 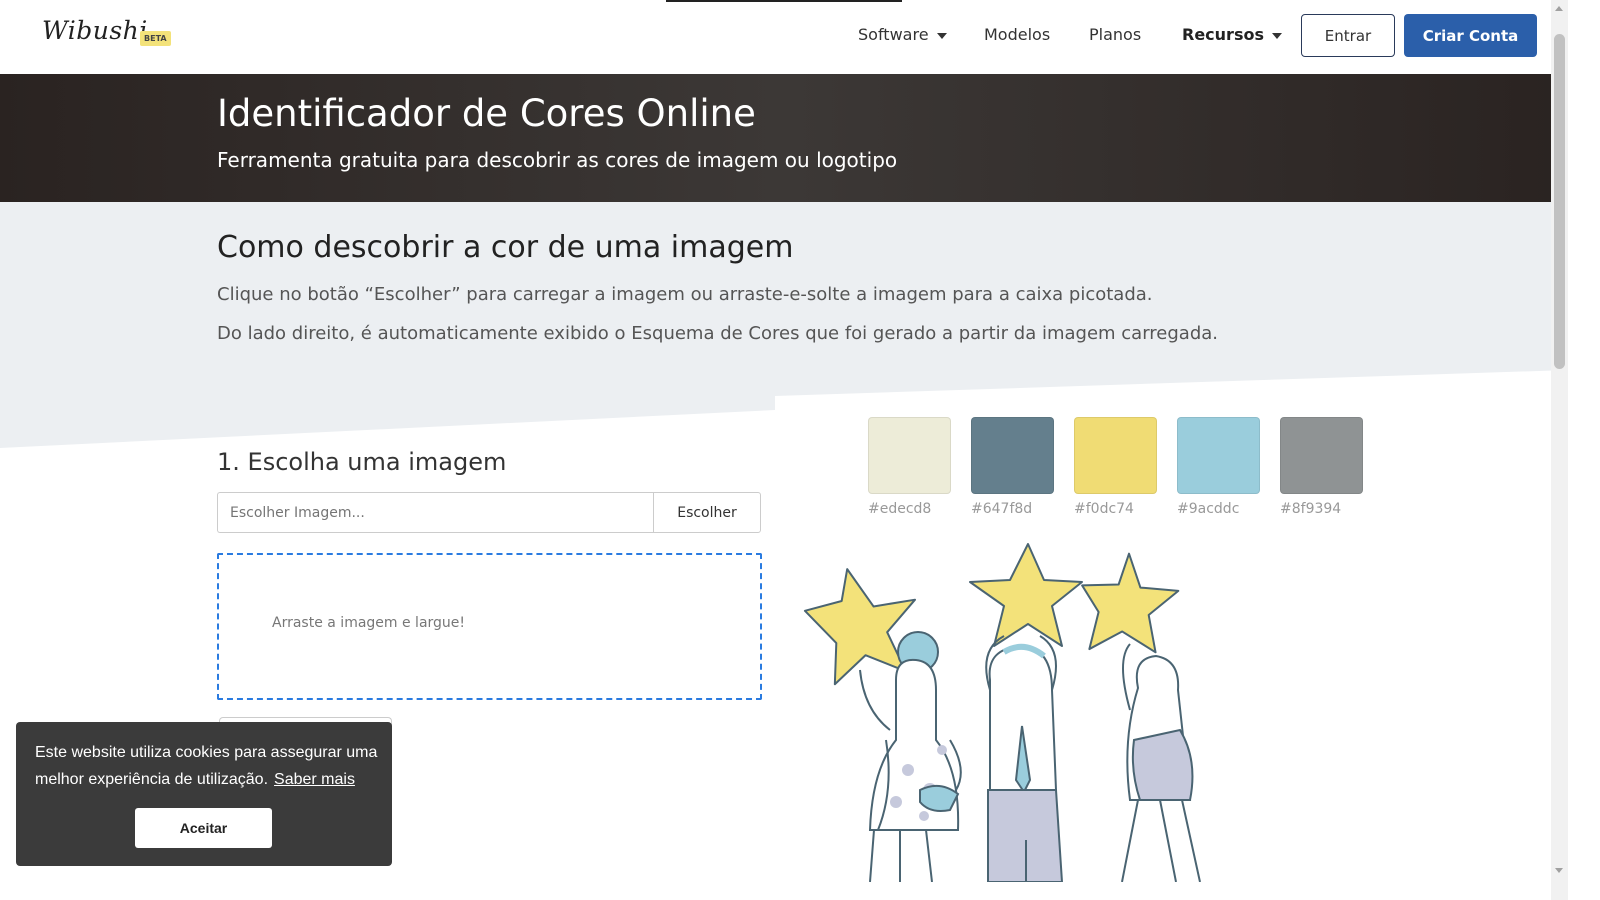 What do you see at coordinates (1559, 450) in the screenshot?
I see `page-scrollbar` at bounding box center [1559, 450].